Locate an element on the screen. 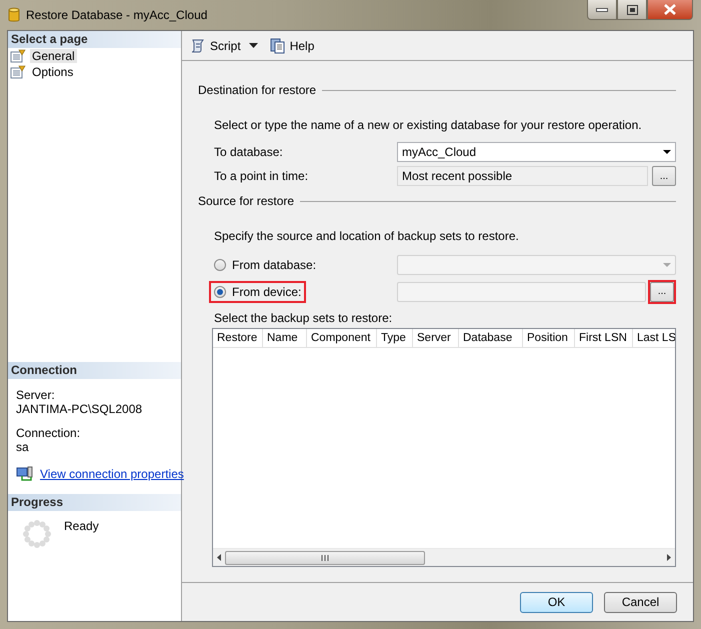  section-heading: Destination for restore is located at coordinates (257, 90).